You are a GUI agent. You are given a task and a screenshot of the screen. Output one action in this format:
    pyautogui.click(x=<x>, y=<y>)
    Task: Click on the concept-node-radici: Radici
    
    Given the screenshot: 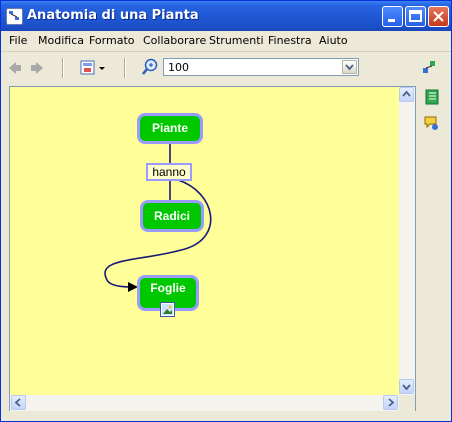 What is the action you would take?
    pyautogui.click(x=172, y=216)
    